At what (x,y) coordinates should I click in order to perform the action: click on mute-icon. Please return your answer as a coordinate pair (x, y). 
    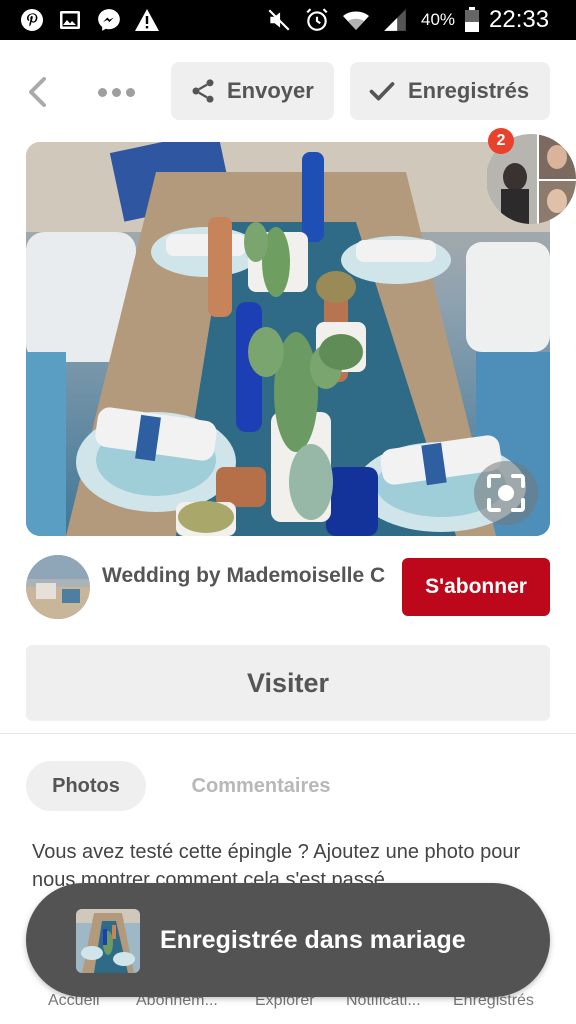
    Looking at the image, I should click on (279, 20).